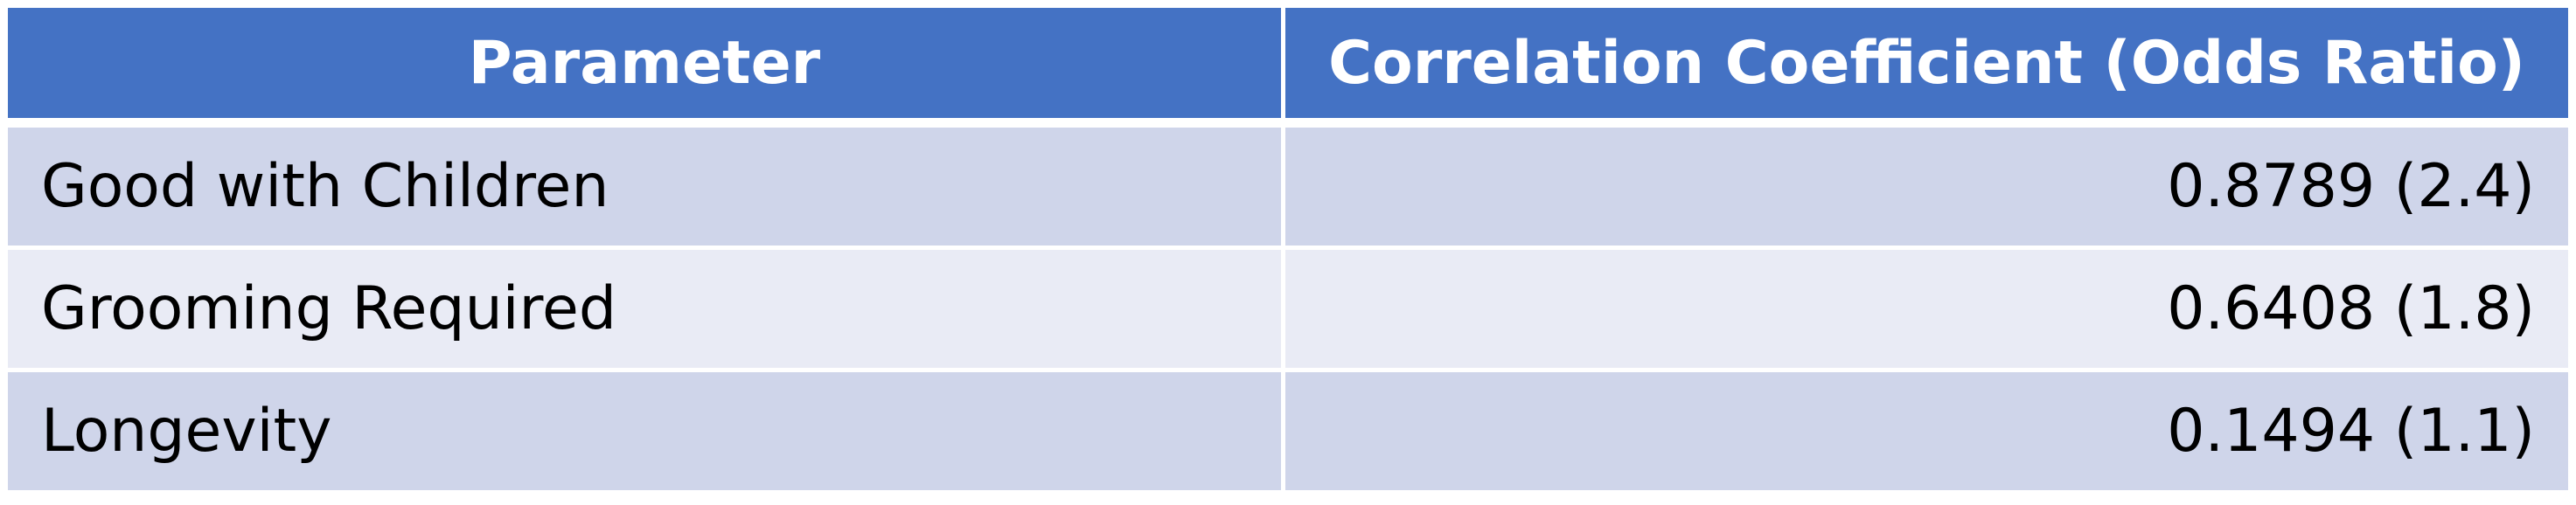  I want to click on coefficient-cell: 0.1494 (1.1), so click(1926, 431).